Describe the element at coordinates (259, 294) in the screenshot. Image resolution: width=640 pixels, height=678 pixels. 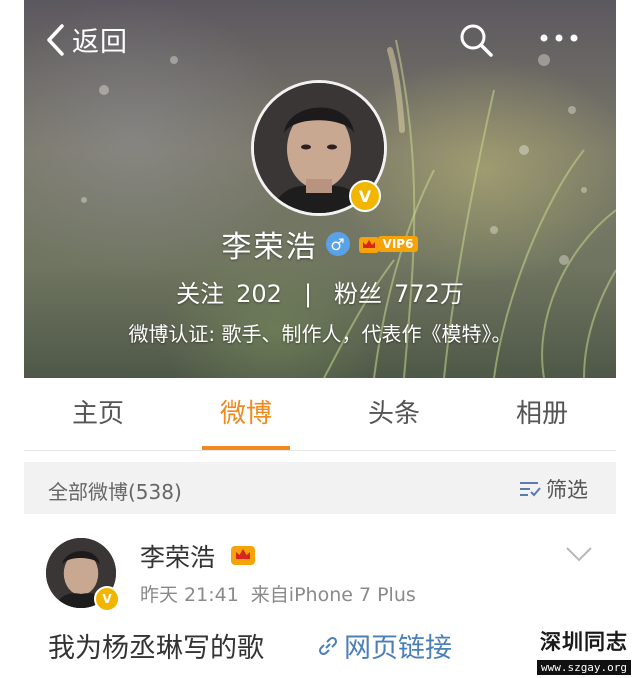
I see `following-count: 202` at that location.